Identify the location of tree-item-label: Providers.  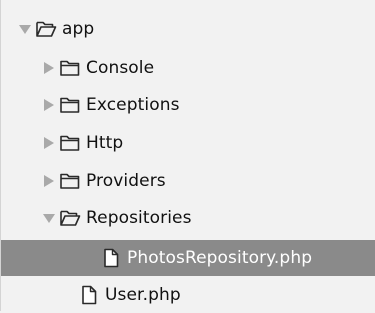
(126, 181).